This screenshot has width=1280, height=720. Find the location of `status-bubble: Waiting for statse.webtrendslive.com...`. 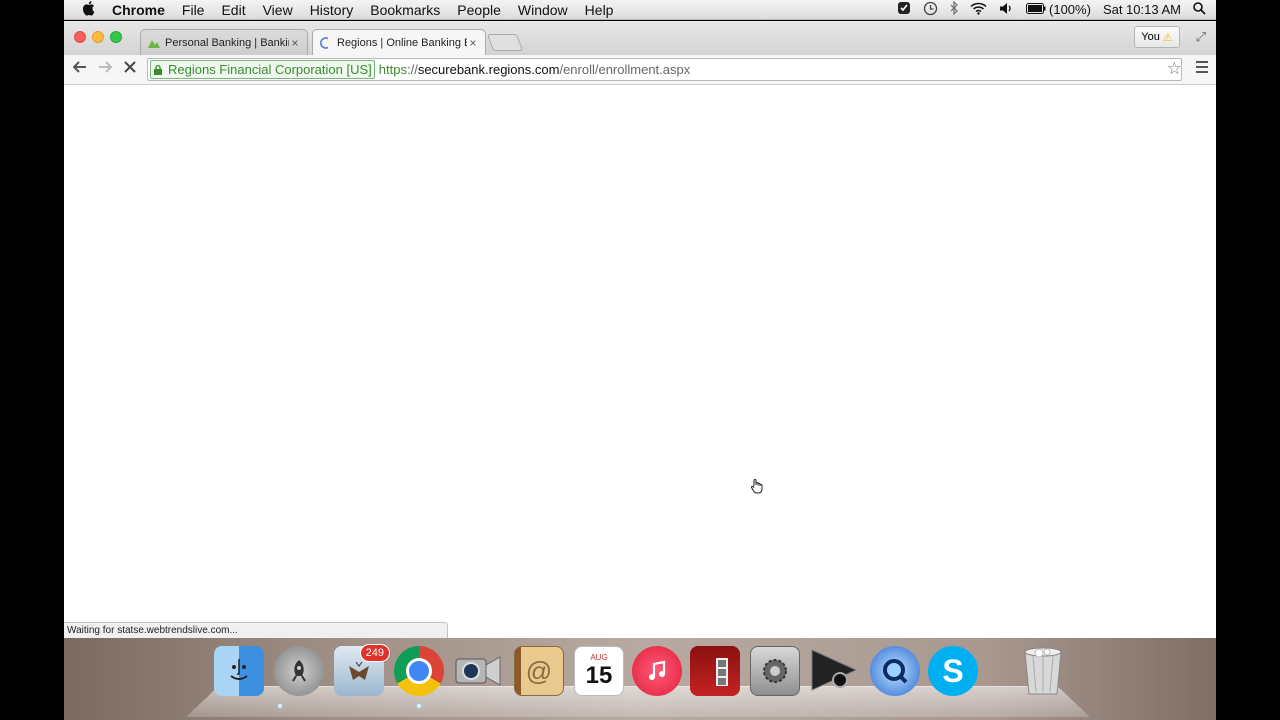

status-bubble: Waiting for statse.webtrendslive.com... is located at coordinates (256, 630).